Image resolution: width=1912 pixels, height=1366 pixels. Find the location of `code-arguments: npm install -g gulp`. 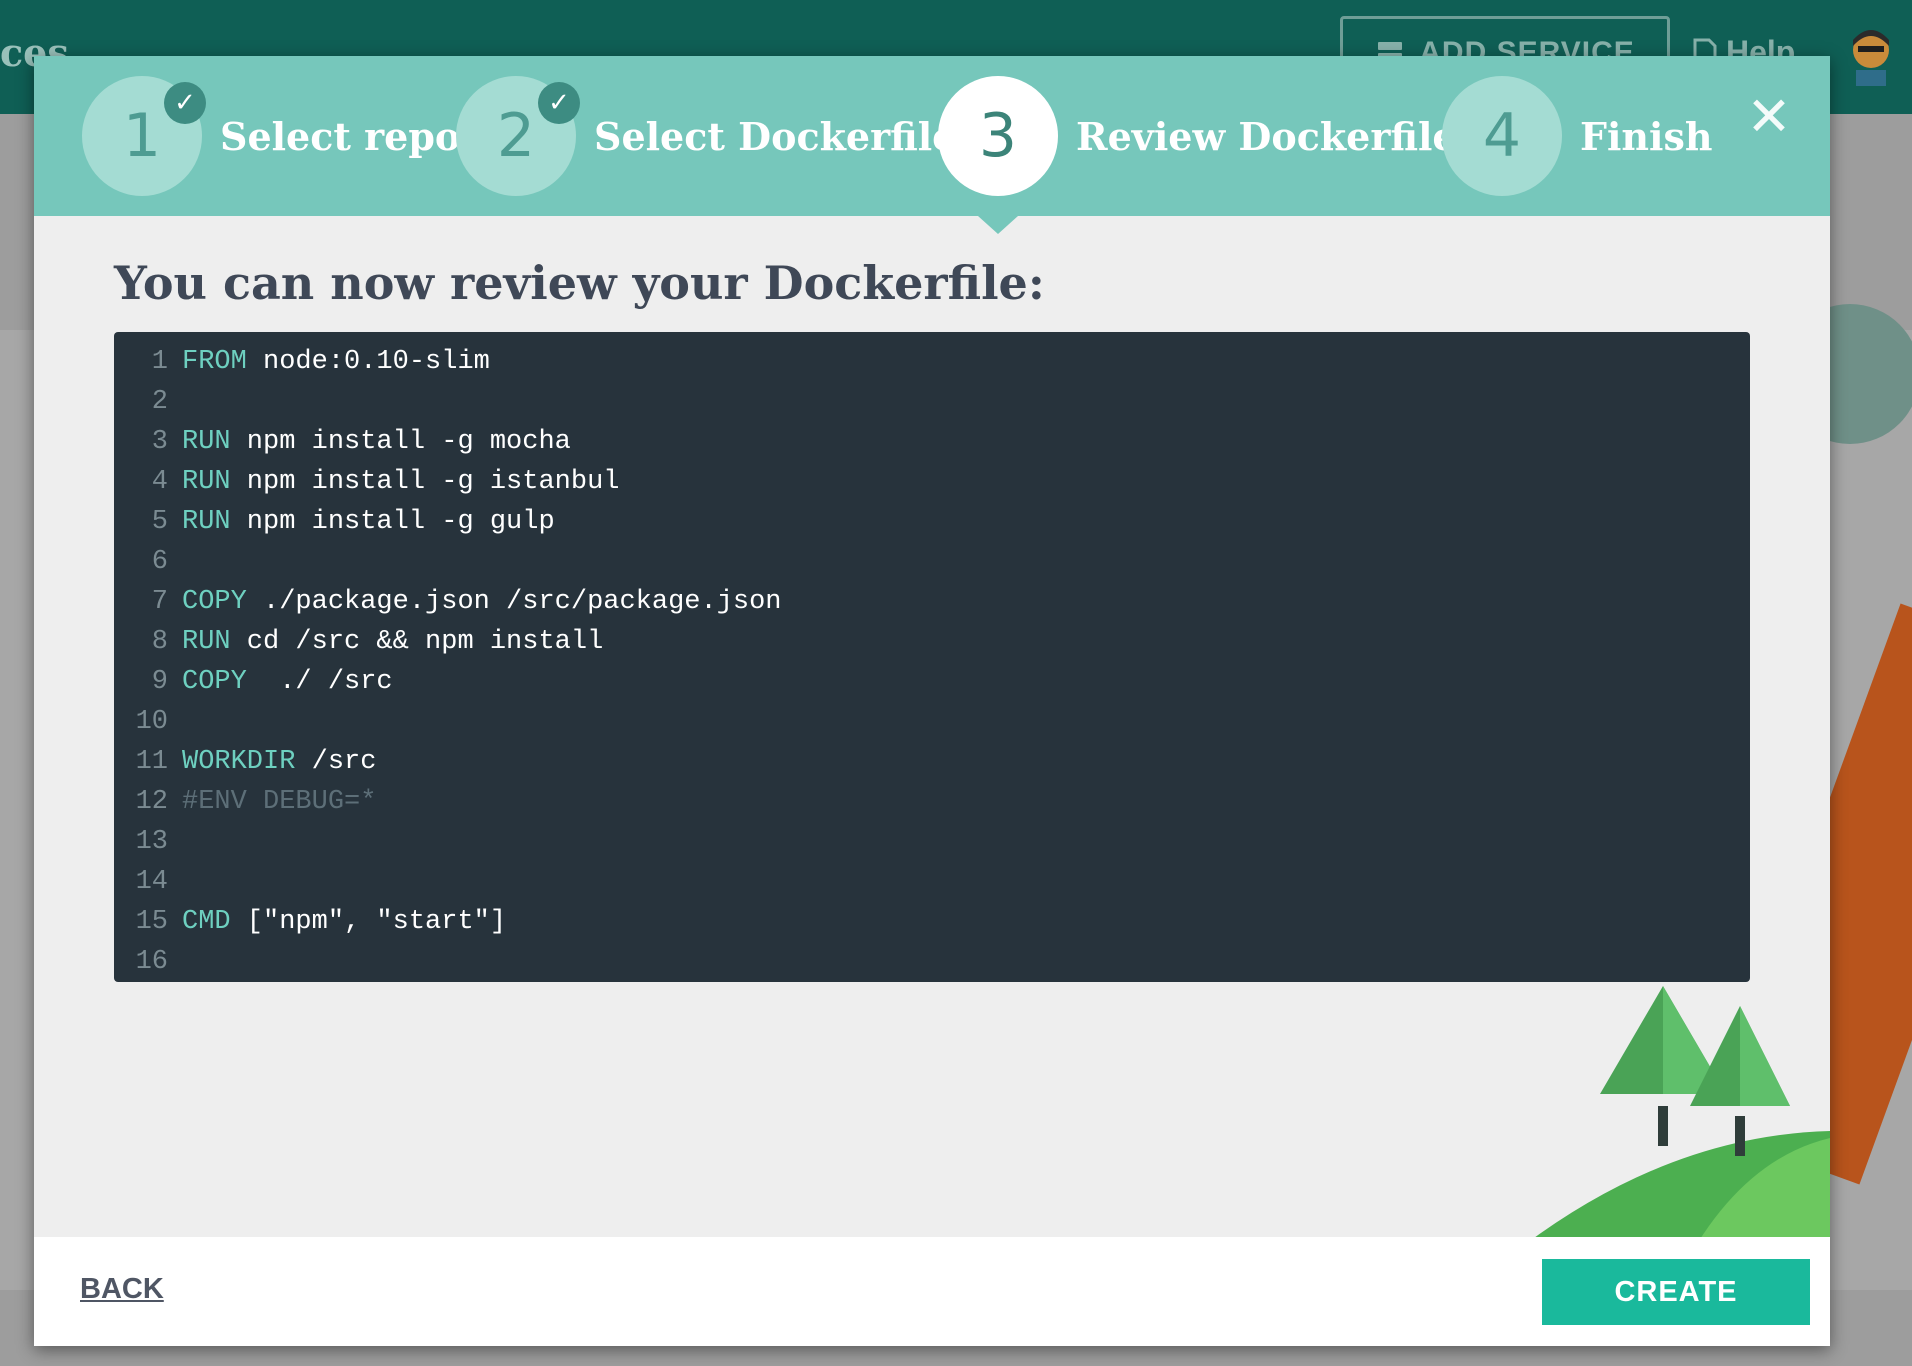

code-arguments: npm install -g gulp is located at coordinates (392, 522).